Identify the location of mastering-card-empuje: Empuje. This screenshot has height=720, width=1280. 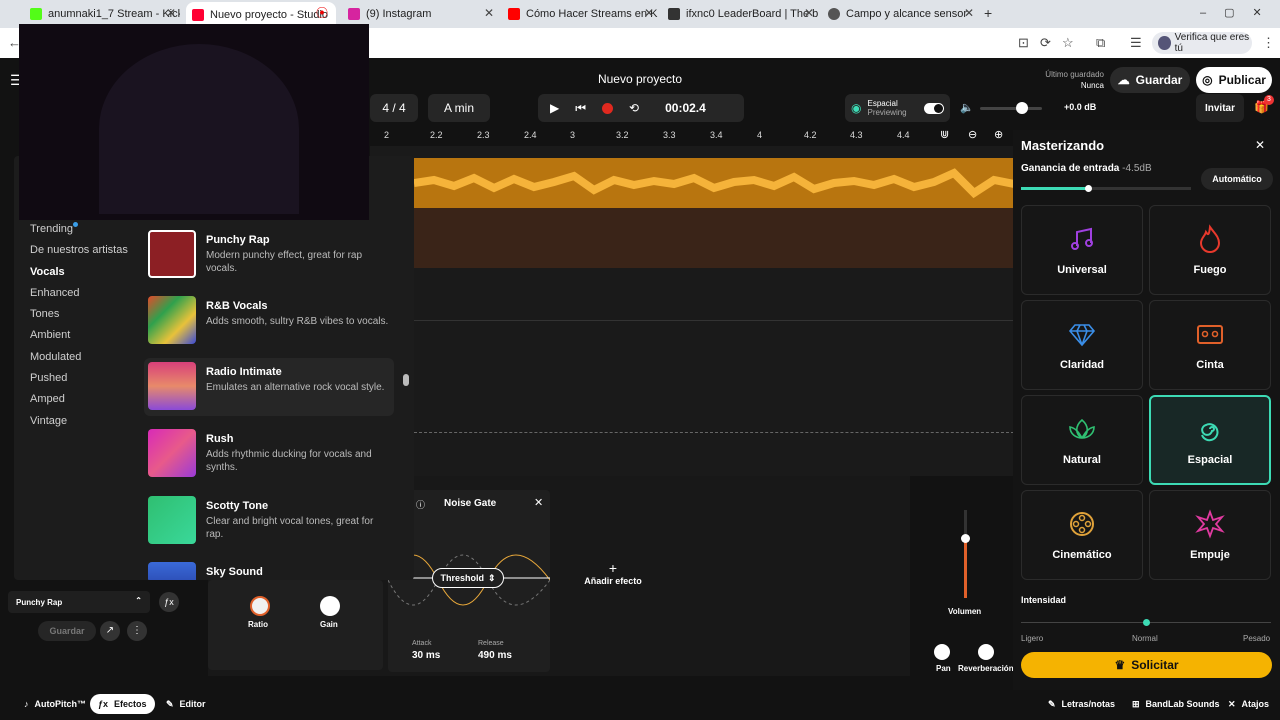
(1210, 535).